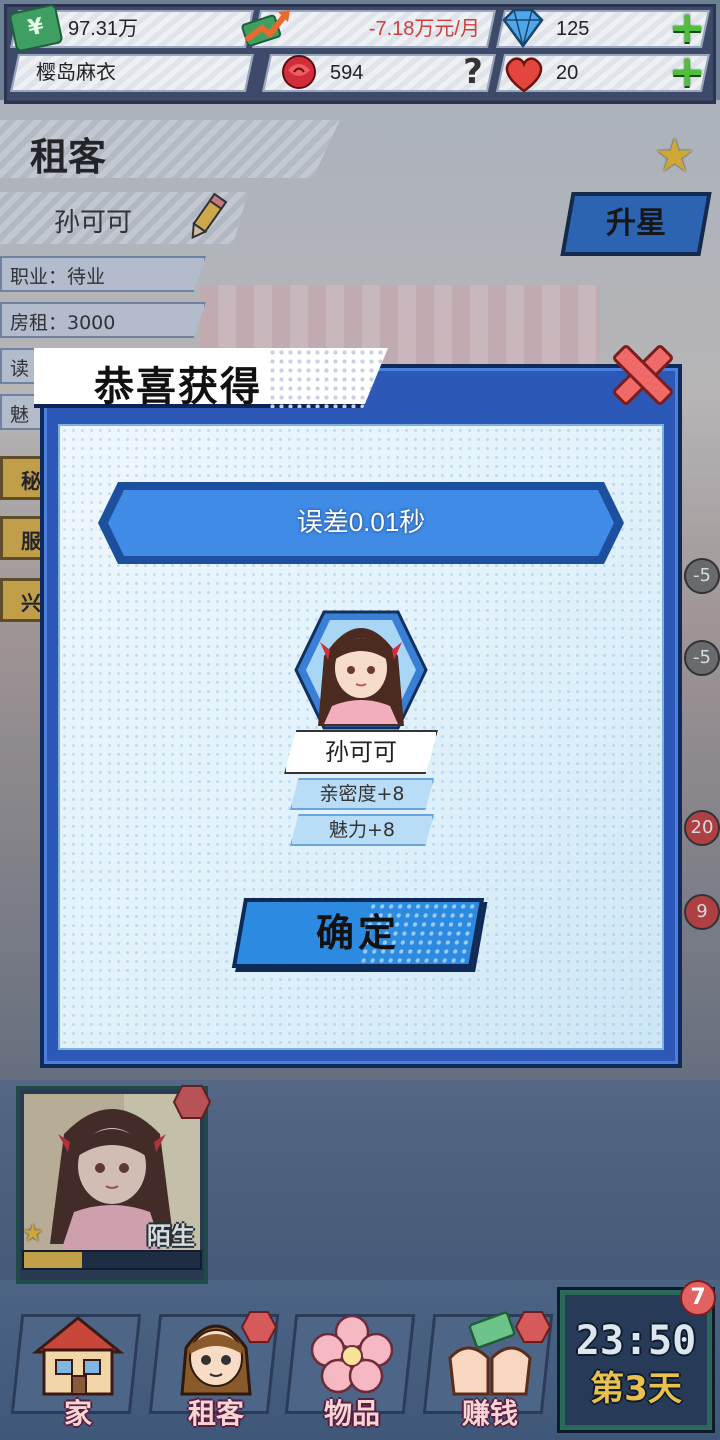  What do you see at coordinates (424, 29) in the screenshot?
I see `monthly-change-value: -7.18万元/月` at bounding box center [424, 29].